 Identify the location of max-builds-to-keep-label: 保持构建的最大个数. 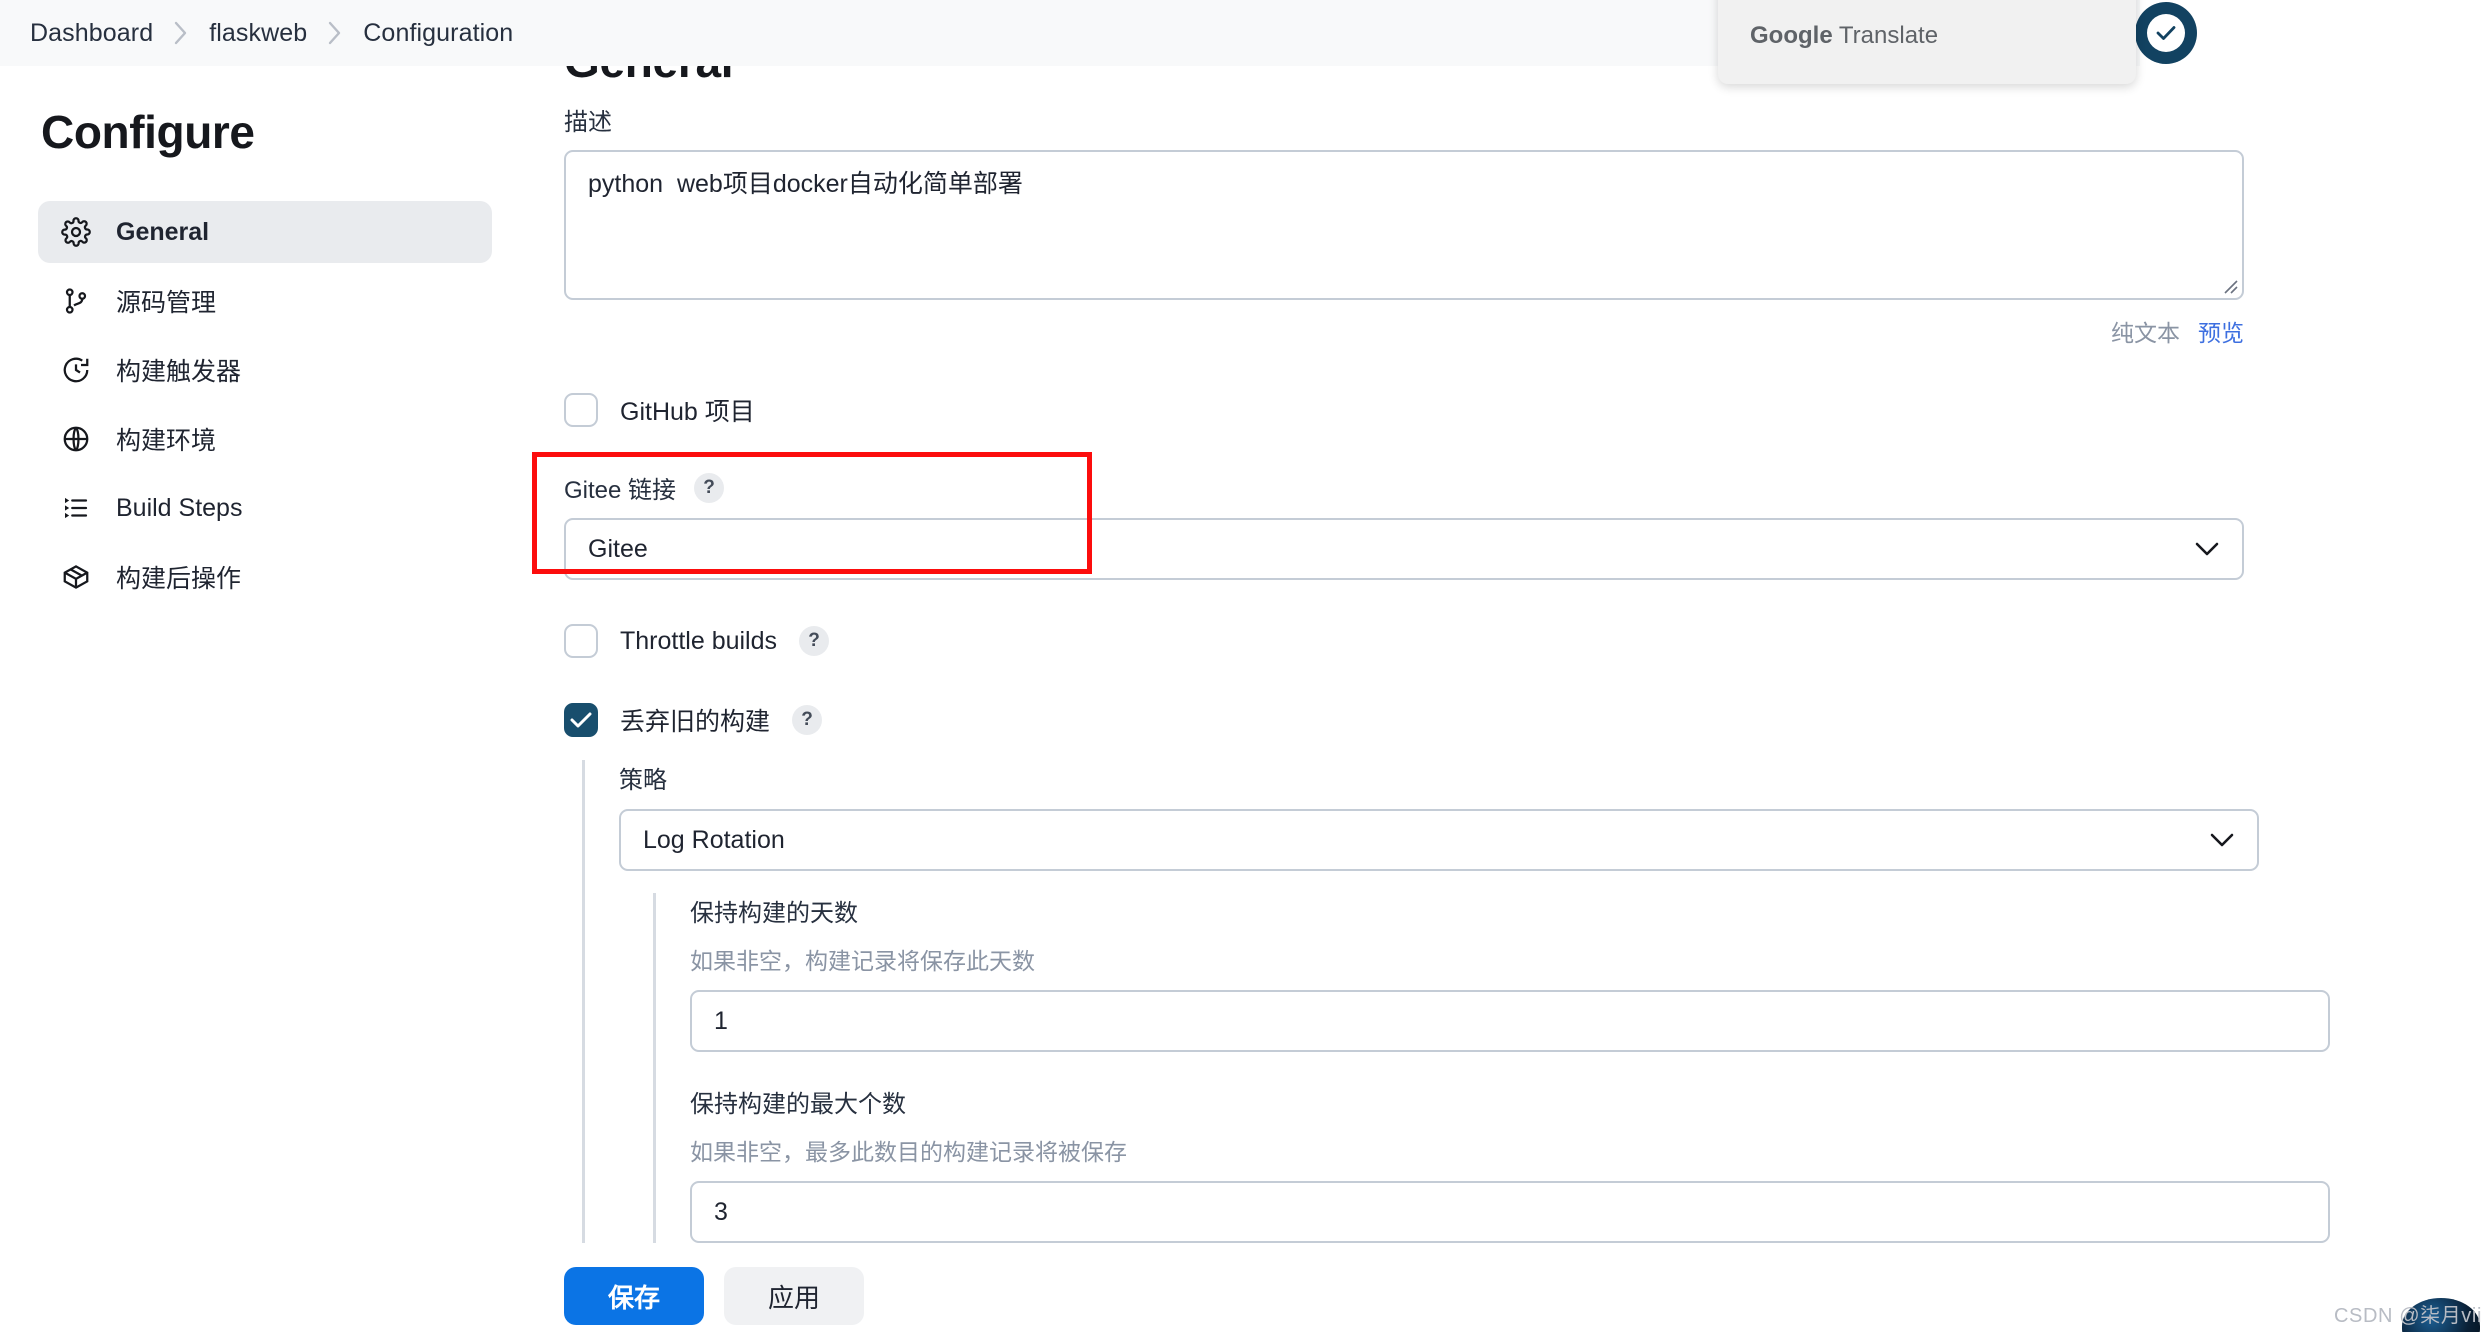
(798, 1104).